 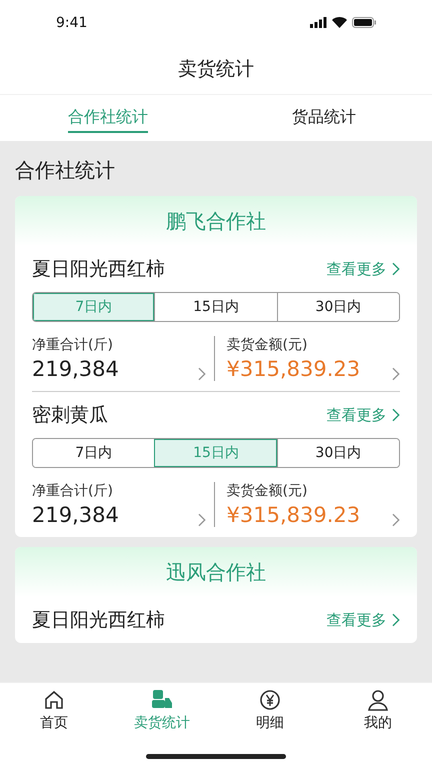 What do you see at coordinates (70, 415) in the screenshot?
I see `product-name: 密刺黄瓜` at bounding box center [70, 415].